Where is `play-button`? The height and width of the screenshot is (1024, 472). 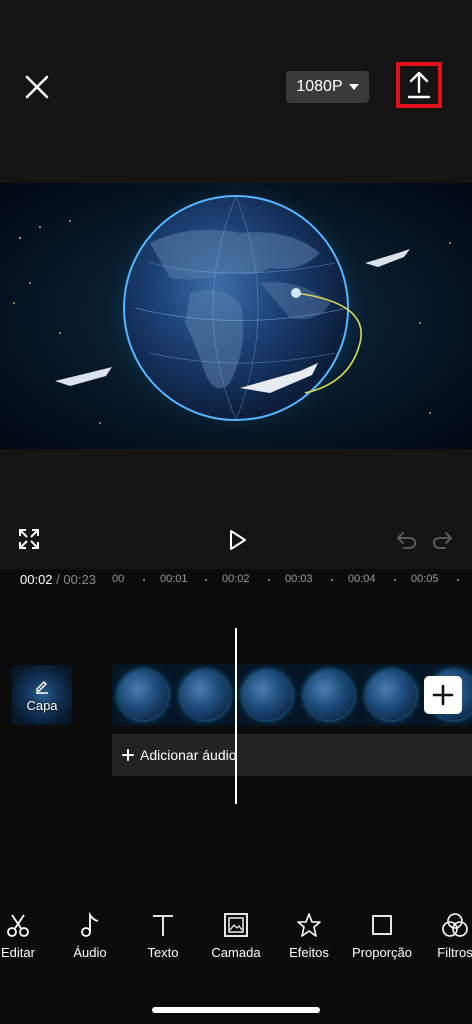 play-button is located at coordinates (237, 540).